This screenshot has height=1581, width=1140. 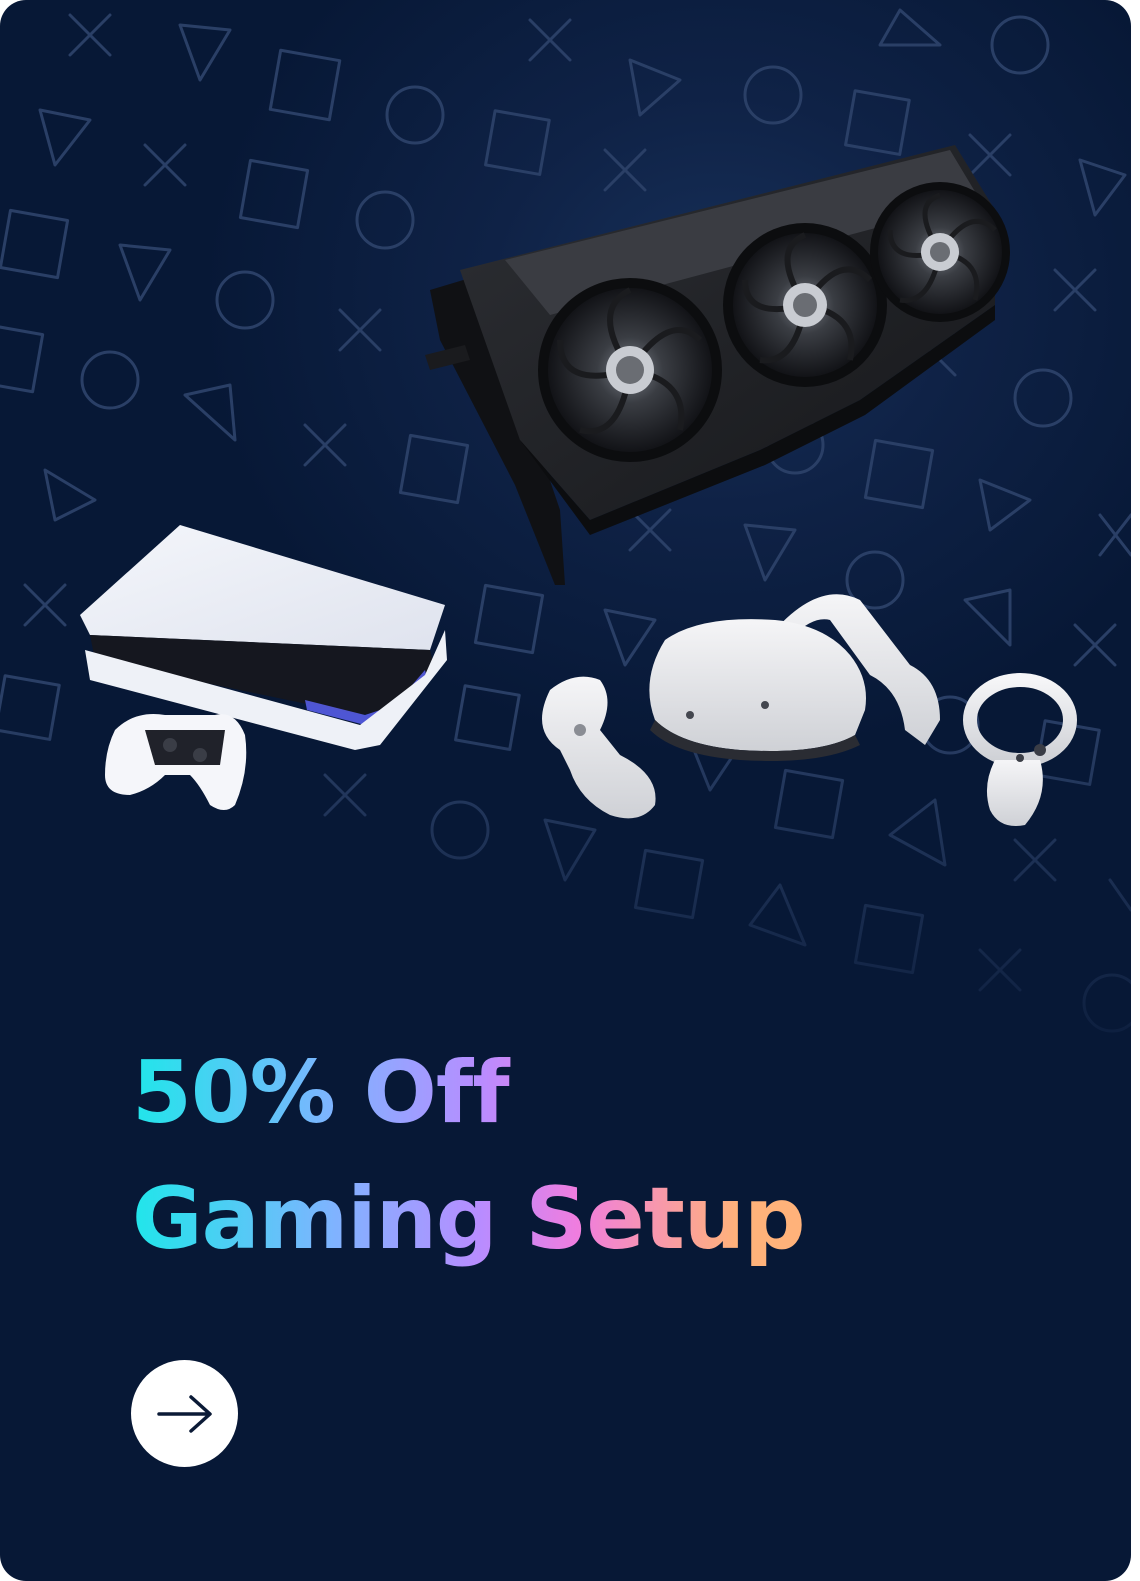 I want to click on promo-headline: 50% Off Gaming Setup, so click(x=468, y=1156).